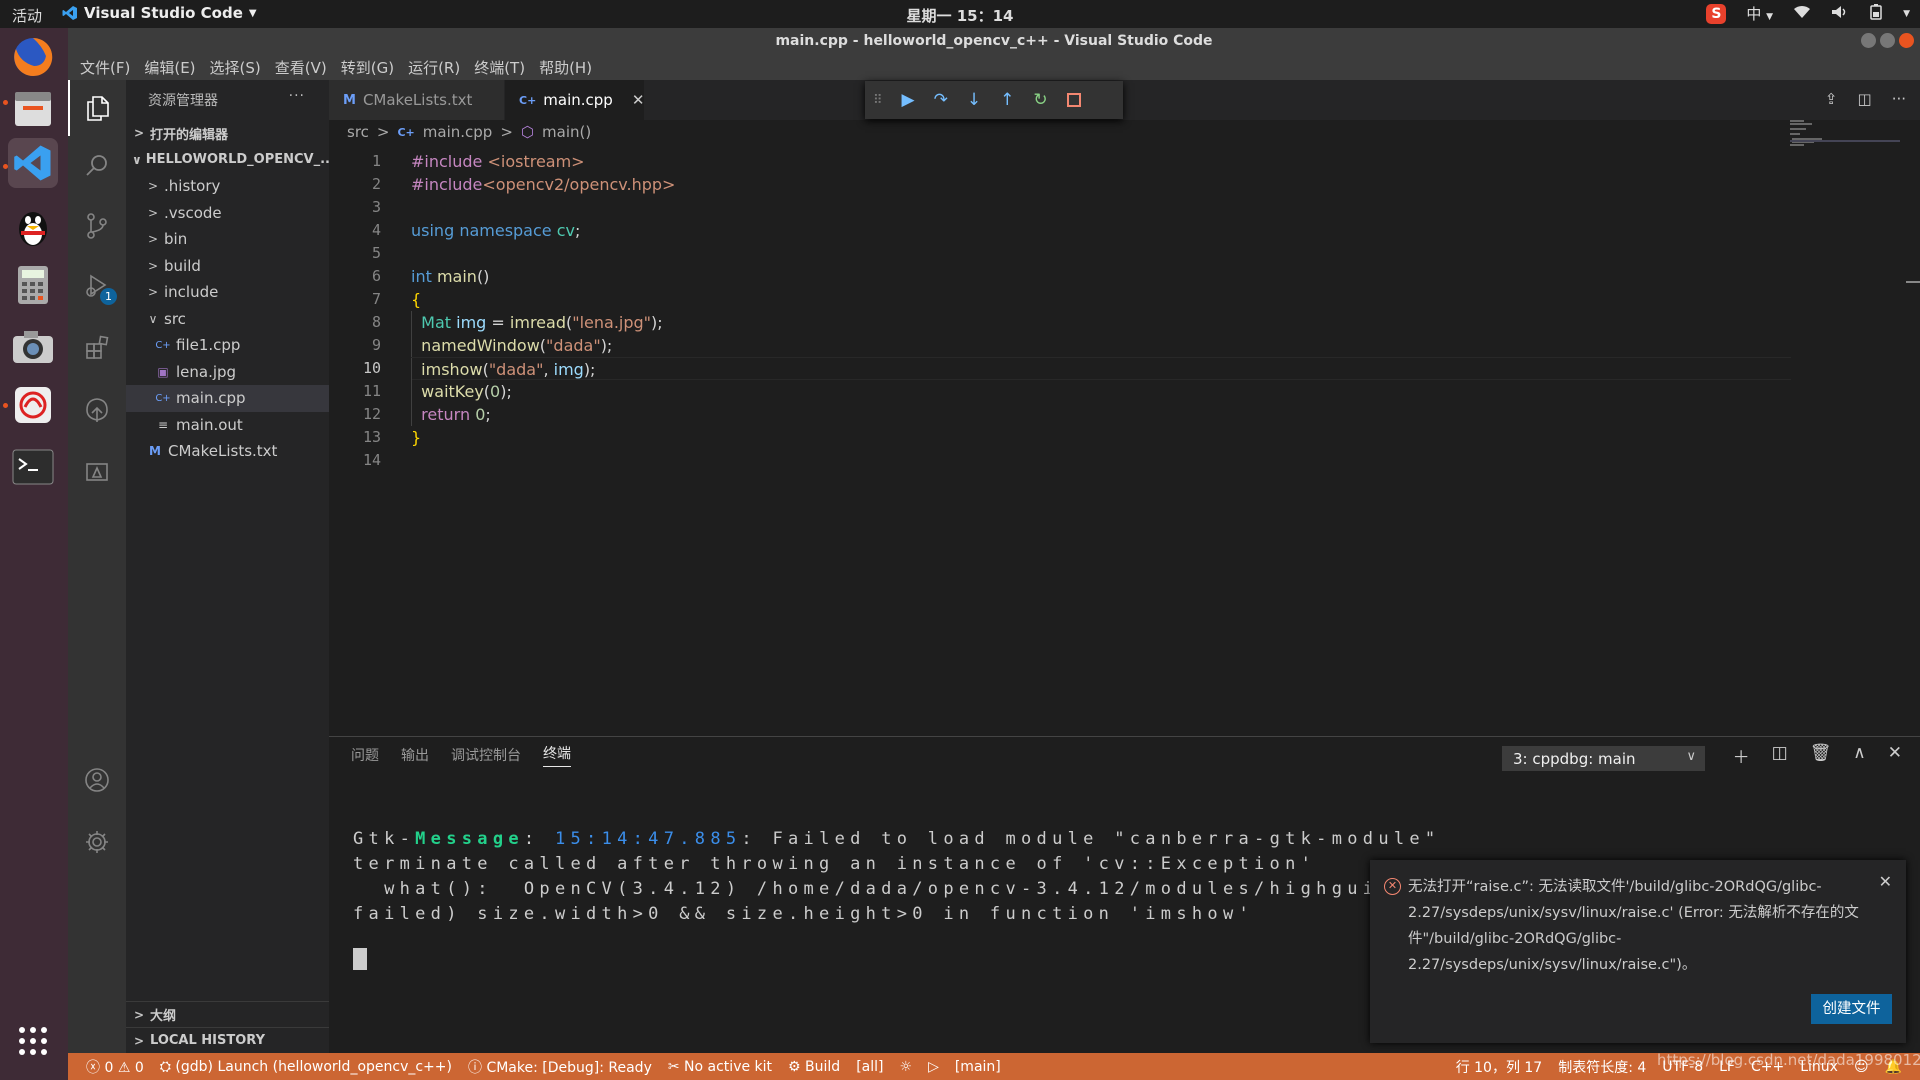  I want to click on debug-bug-icon: ☼, so click(906, 1067).